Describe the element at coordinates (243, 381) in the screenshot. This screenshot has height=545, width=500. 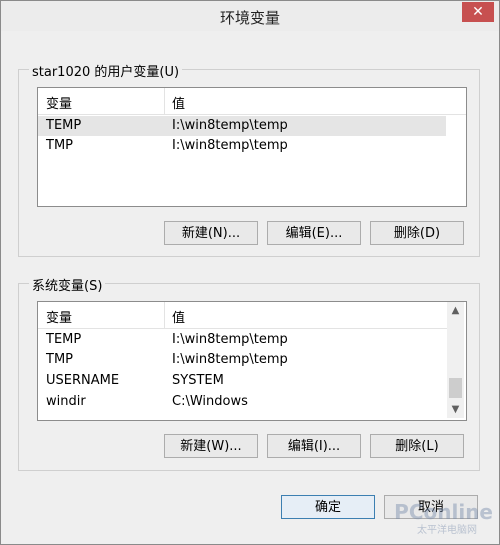
I see `table-row: USERNAME SYSTEM` at that location.